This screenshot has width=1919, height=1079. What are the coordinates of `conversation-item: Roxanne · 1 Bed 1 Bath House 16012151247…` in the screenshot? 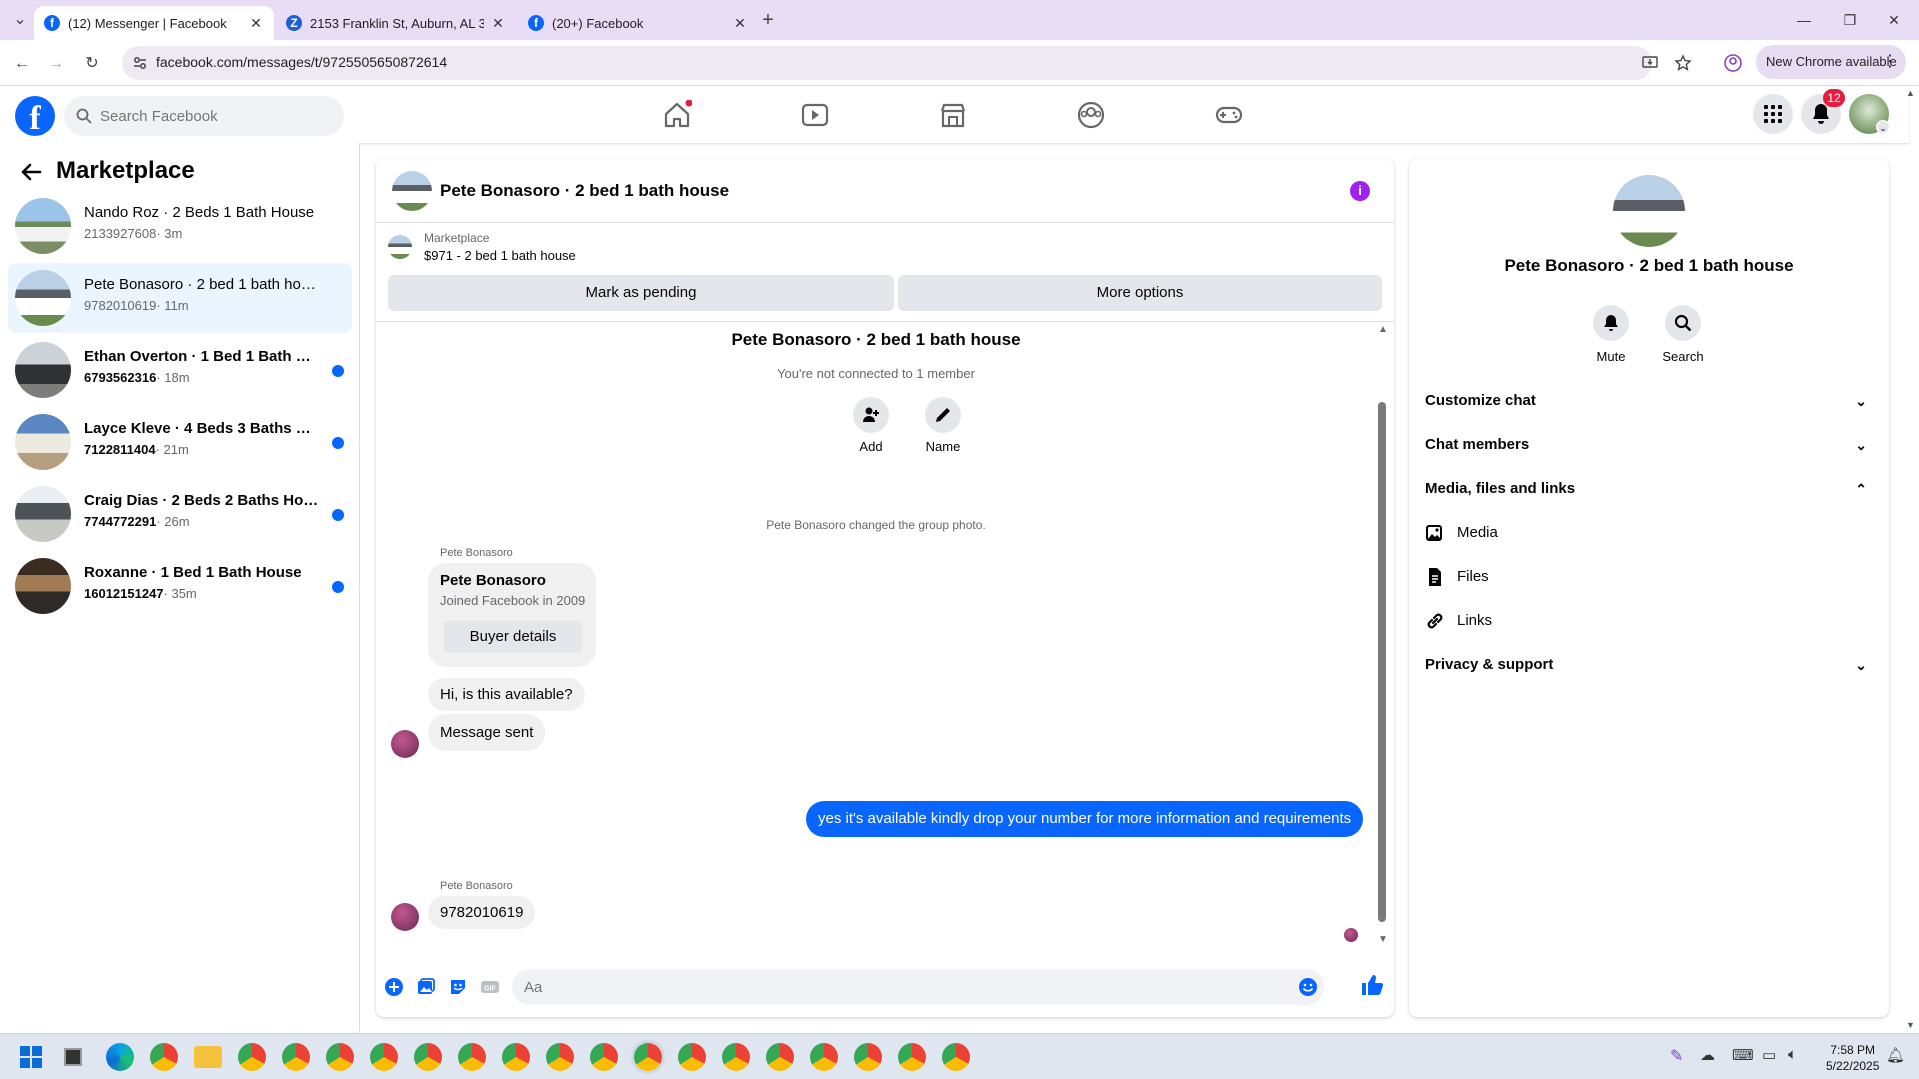 It's located at (180, 586).